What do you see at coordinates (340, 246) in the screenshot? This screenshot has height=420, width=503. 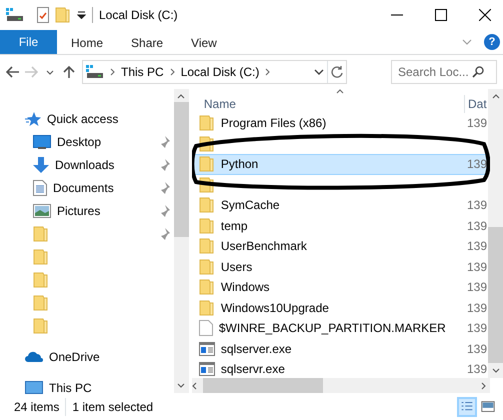 I see `file-row: UserBenchmark 139` at bounding box center [340, 246].